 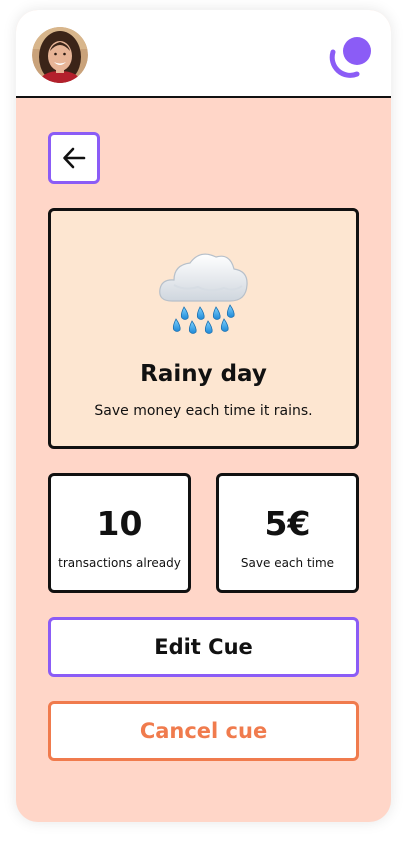 What do you see at coordinates (119, 563) in the screenshot?
I see `stat-label: transactions already` at bounding box center [119, 563].